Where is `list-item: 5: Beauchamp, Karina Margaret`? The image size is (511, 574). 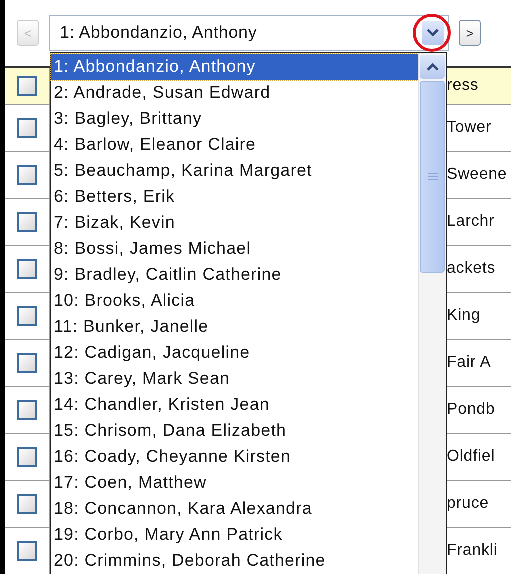
list-item: 5: Beauchamp, Karina Margaret is located at coordinates (234, 171).